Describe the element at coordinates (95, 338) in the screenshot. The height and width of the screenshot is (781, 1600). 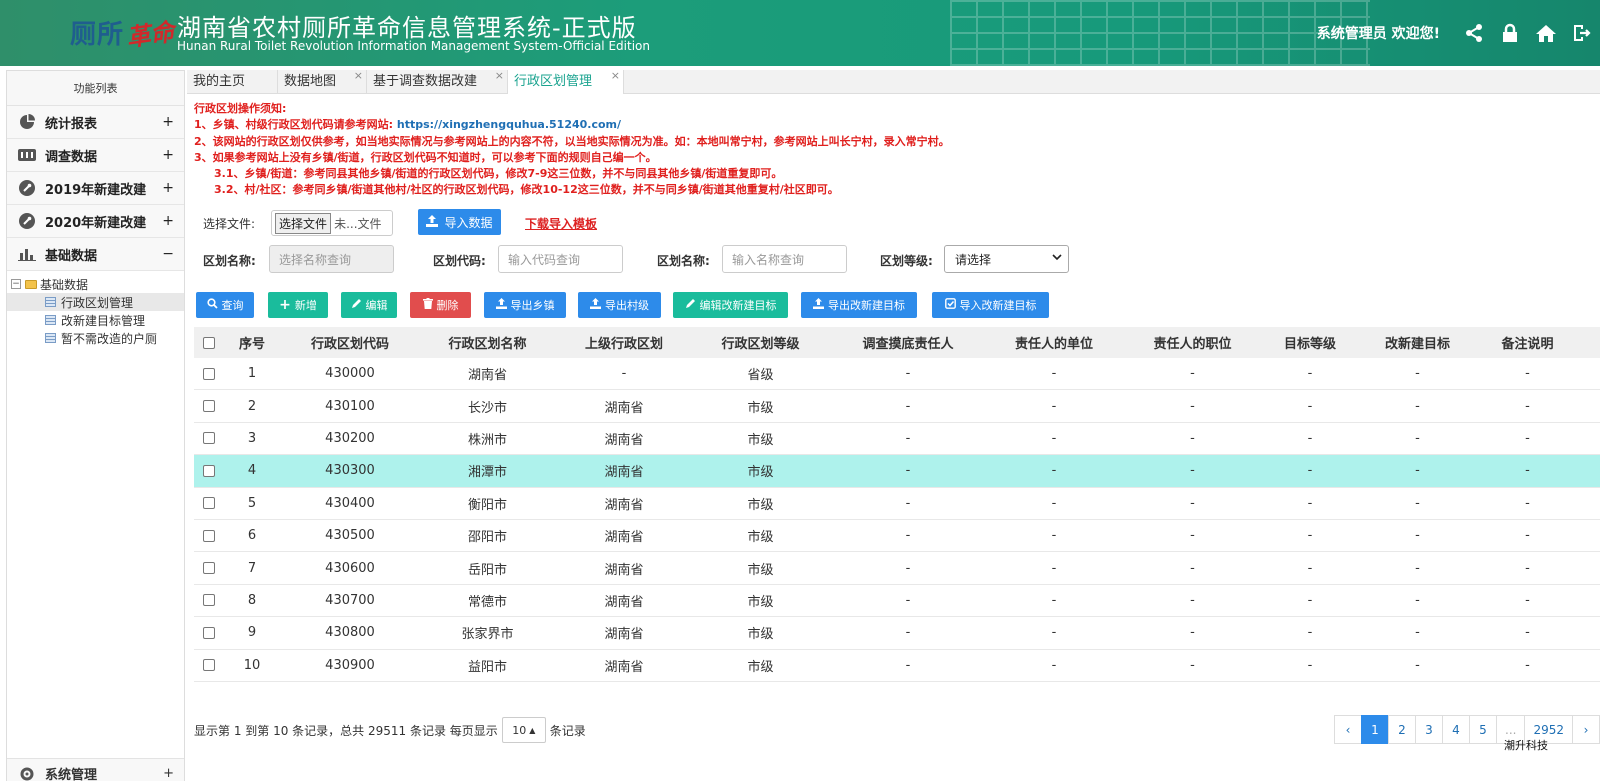
I see `tree-item-no-renovation: 暂不需改造的户厕` at that location.